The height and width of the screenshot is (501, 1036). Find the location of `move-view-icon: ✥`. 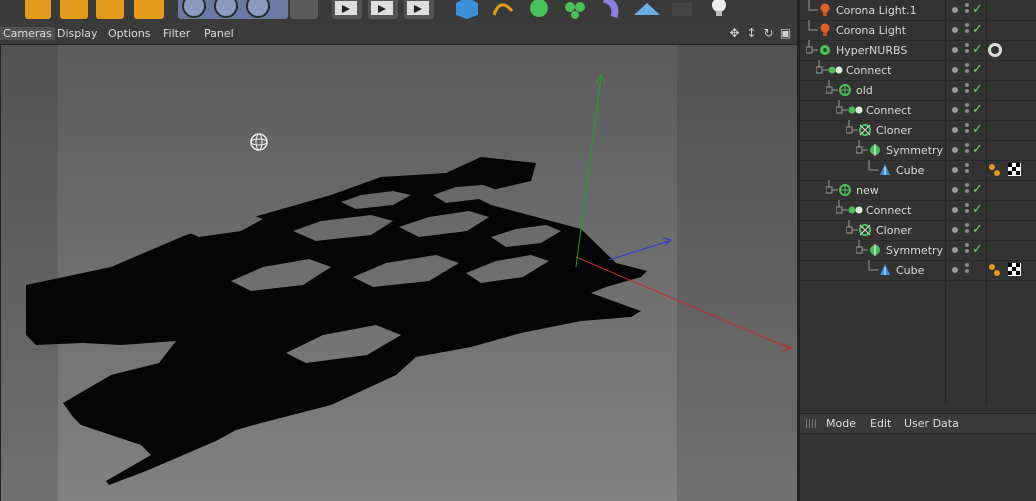

move-view-icon: ✥ is located at coordinates (734, 33).